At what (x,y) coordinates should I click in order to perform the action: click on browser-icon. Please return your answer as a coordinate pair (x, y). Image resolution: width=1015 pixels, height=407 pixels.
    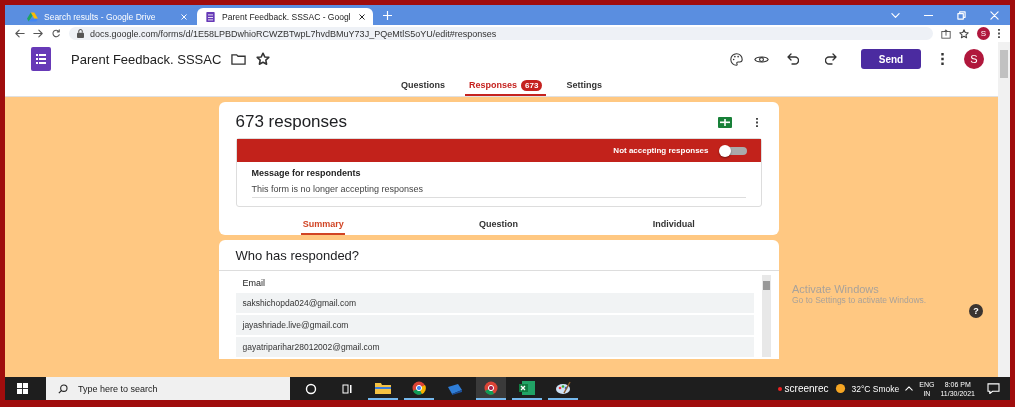
    Looking at the image, I should click on (491, 388).